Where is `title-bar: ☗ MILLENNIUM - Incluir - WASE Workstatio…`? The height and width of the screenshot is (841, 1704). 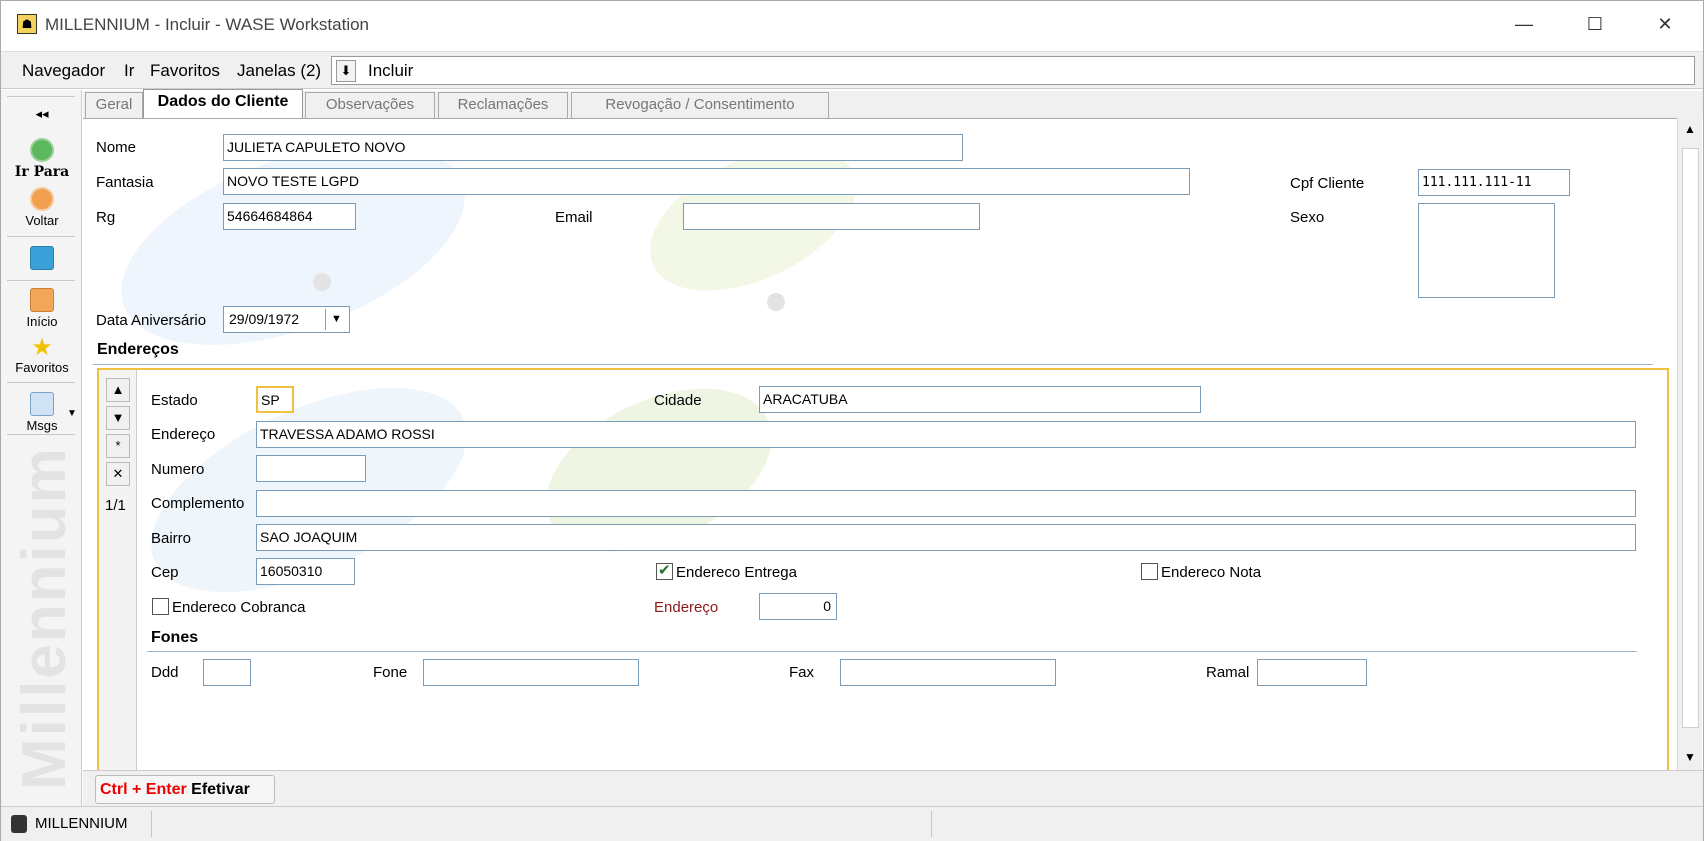 title-bar: ☗ MILLENNIUM - Incluir - WASE Workstatio… is located at coordinates (852, 25).